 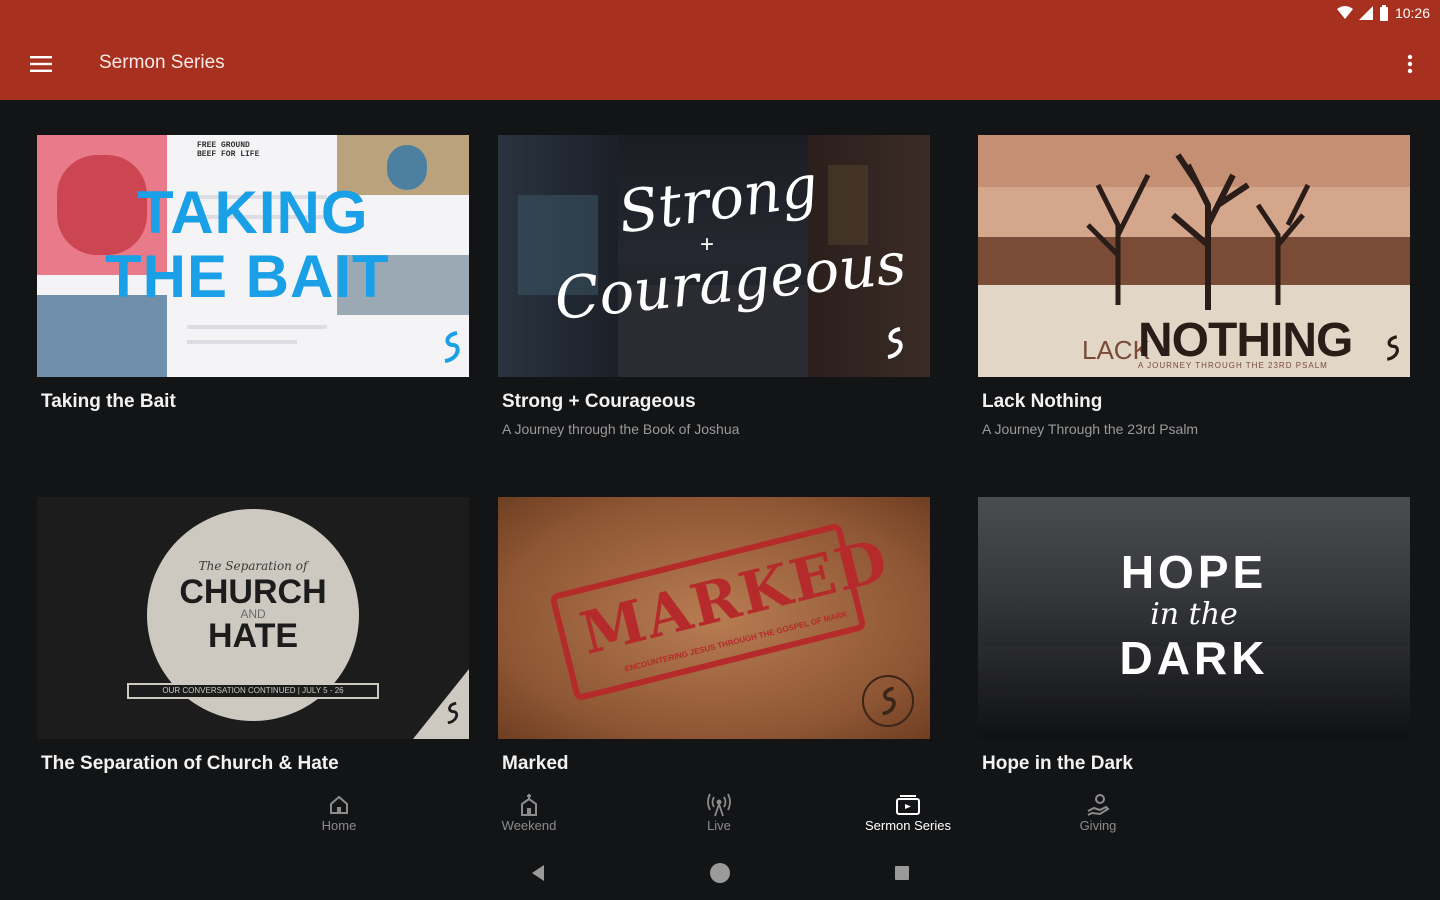 I want to click on art-hope: HOPE, so click(x=1194, y=572).